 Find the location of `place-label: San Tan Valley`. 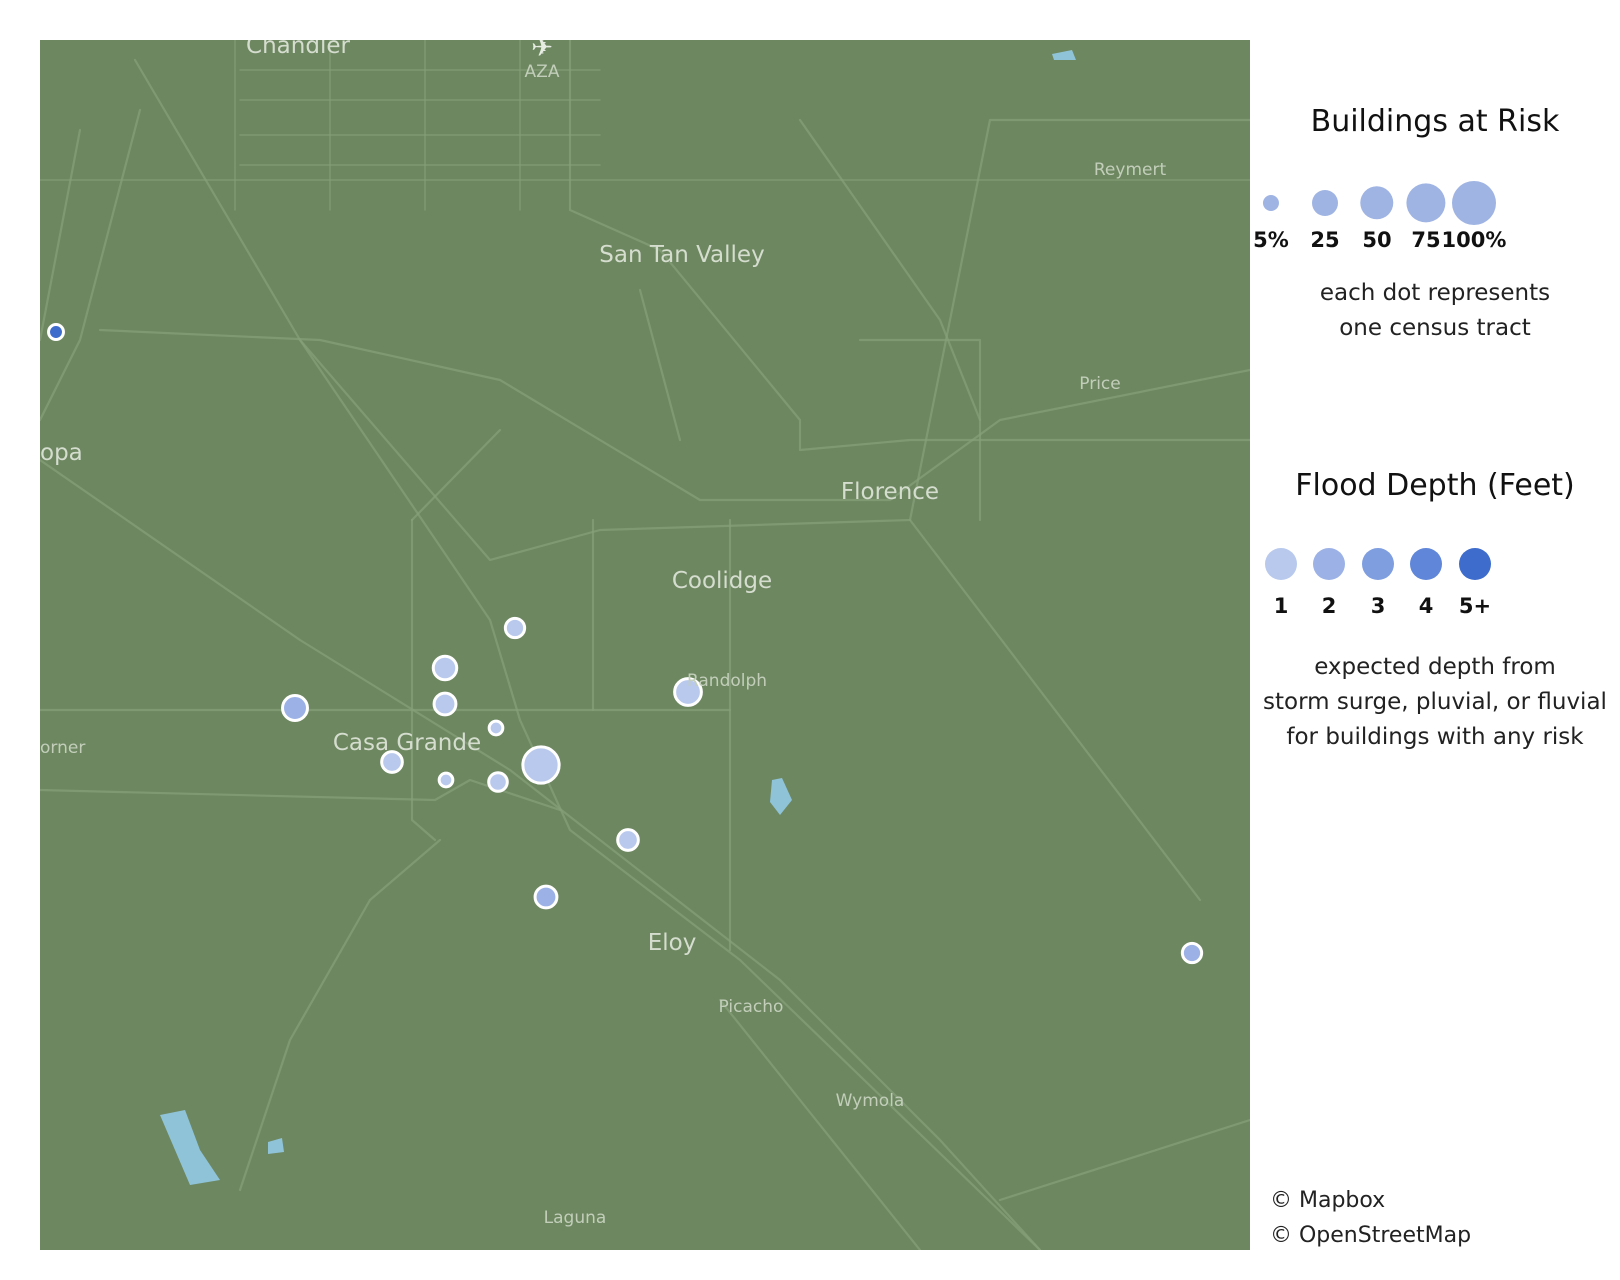

place-label: San Tan Valley is located at coordinates (682, 255).